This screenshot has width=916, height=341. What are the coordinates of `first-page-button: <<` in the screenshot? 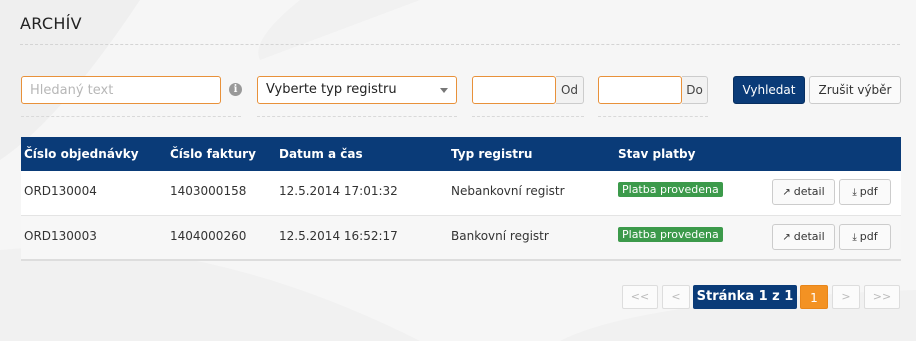 It's located at (640, 297).